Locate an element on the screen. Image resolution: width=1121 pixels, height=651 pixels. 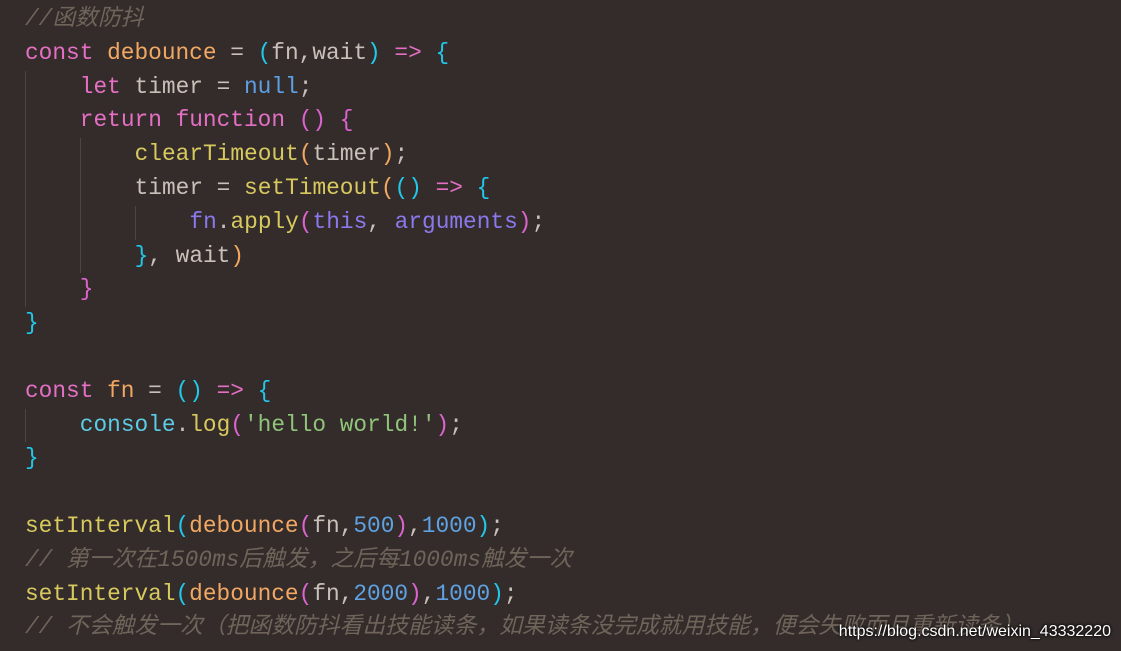
code-line: let timer = null; is located at coordinates (524, 87).